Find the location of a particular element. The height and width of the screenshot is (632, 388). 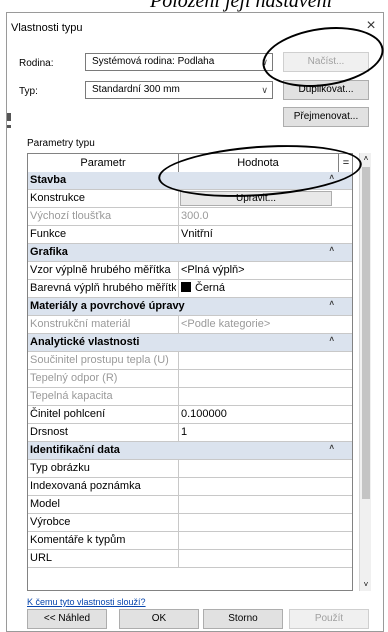

parameter-value: 1 is located at coordinates (263, 432).